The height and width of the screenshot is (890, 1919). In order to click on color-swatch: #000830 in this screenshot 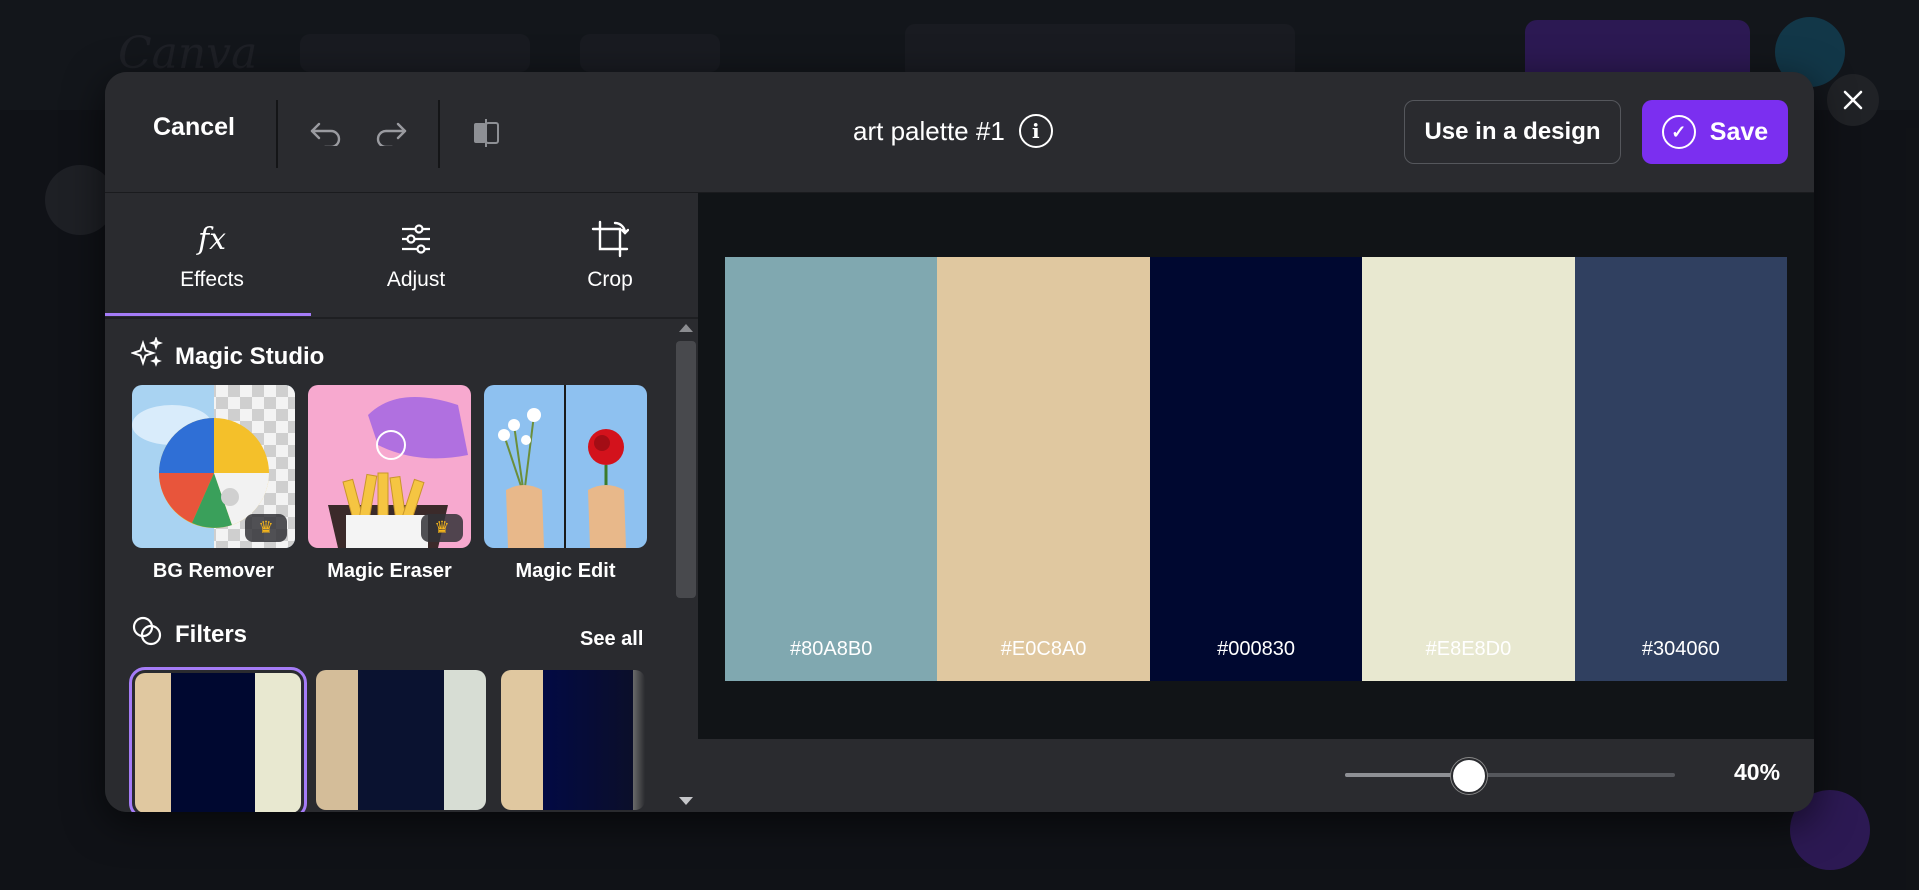, I will do `click(1256, 469)`.